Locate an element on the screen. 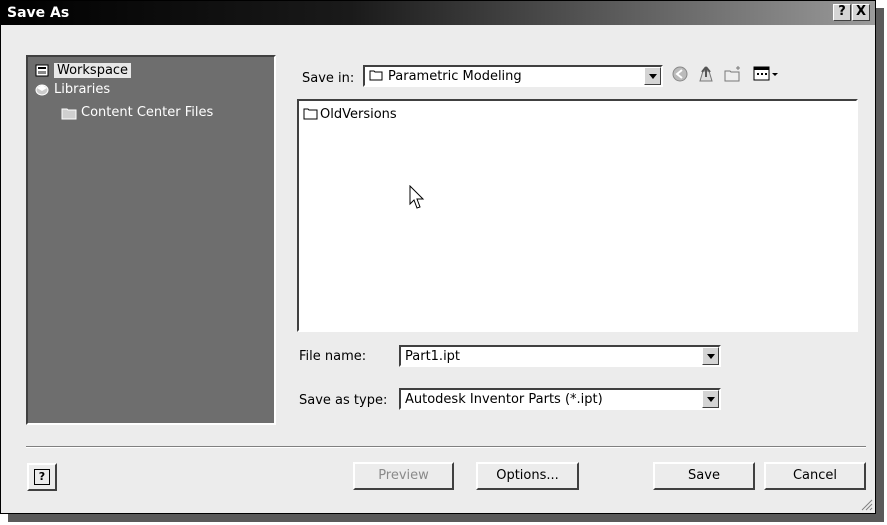  title-bar: Save As ? X is located at coordinates (438, 13).